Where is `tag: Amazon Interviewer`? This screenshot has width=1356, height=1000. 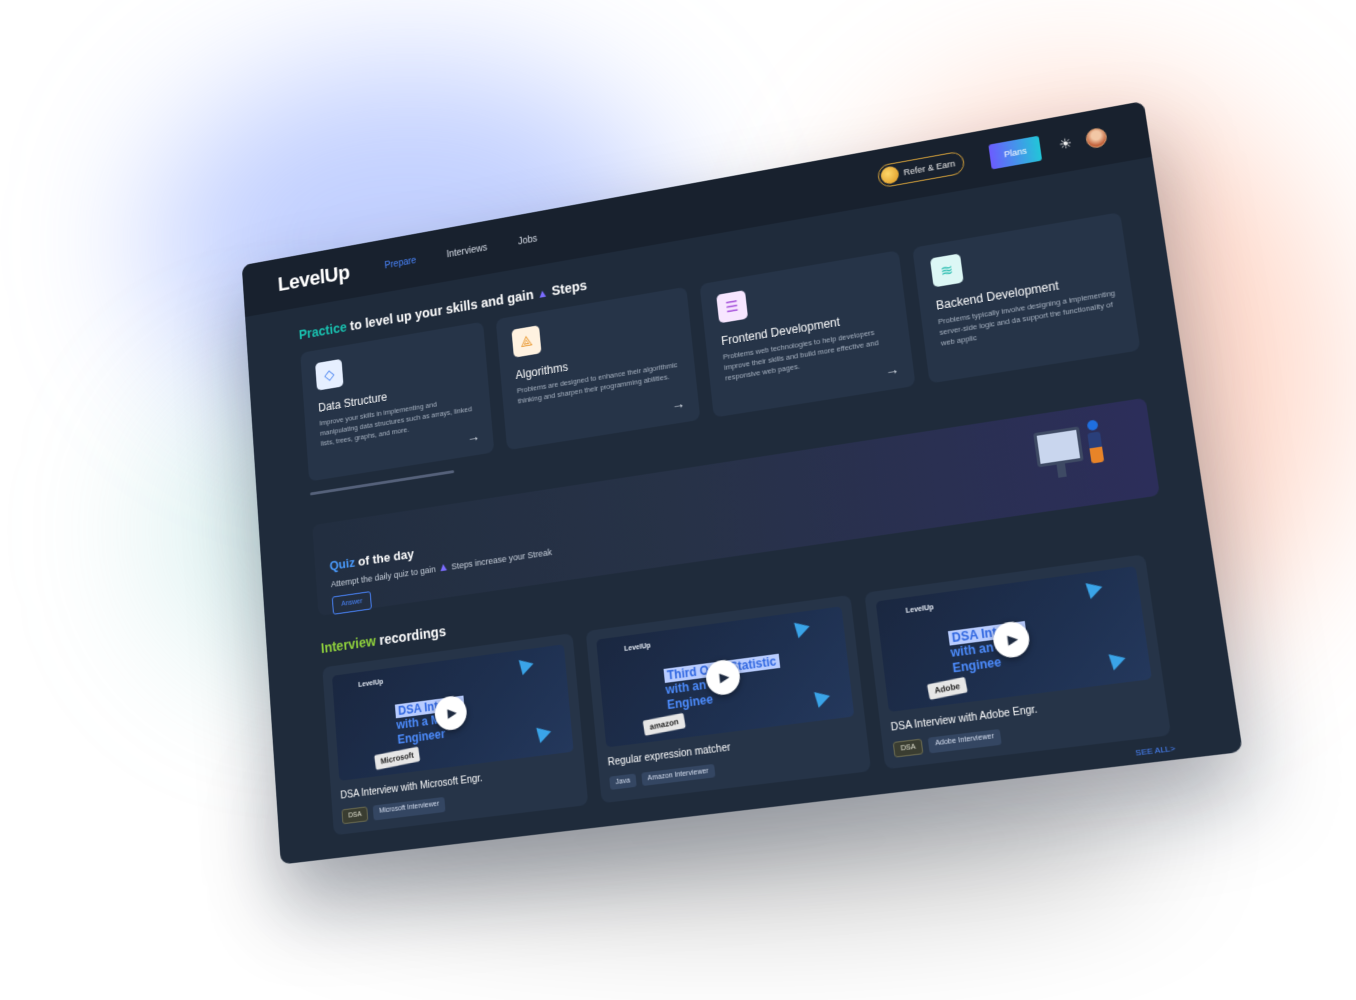 tag: Amazon Interviewer is located at coordinates (678, 775).